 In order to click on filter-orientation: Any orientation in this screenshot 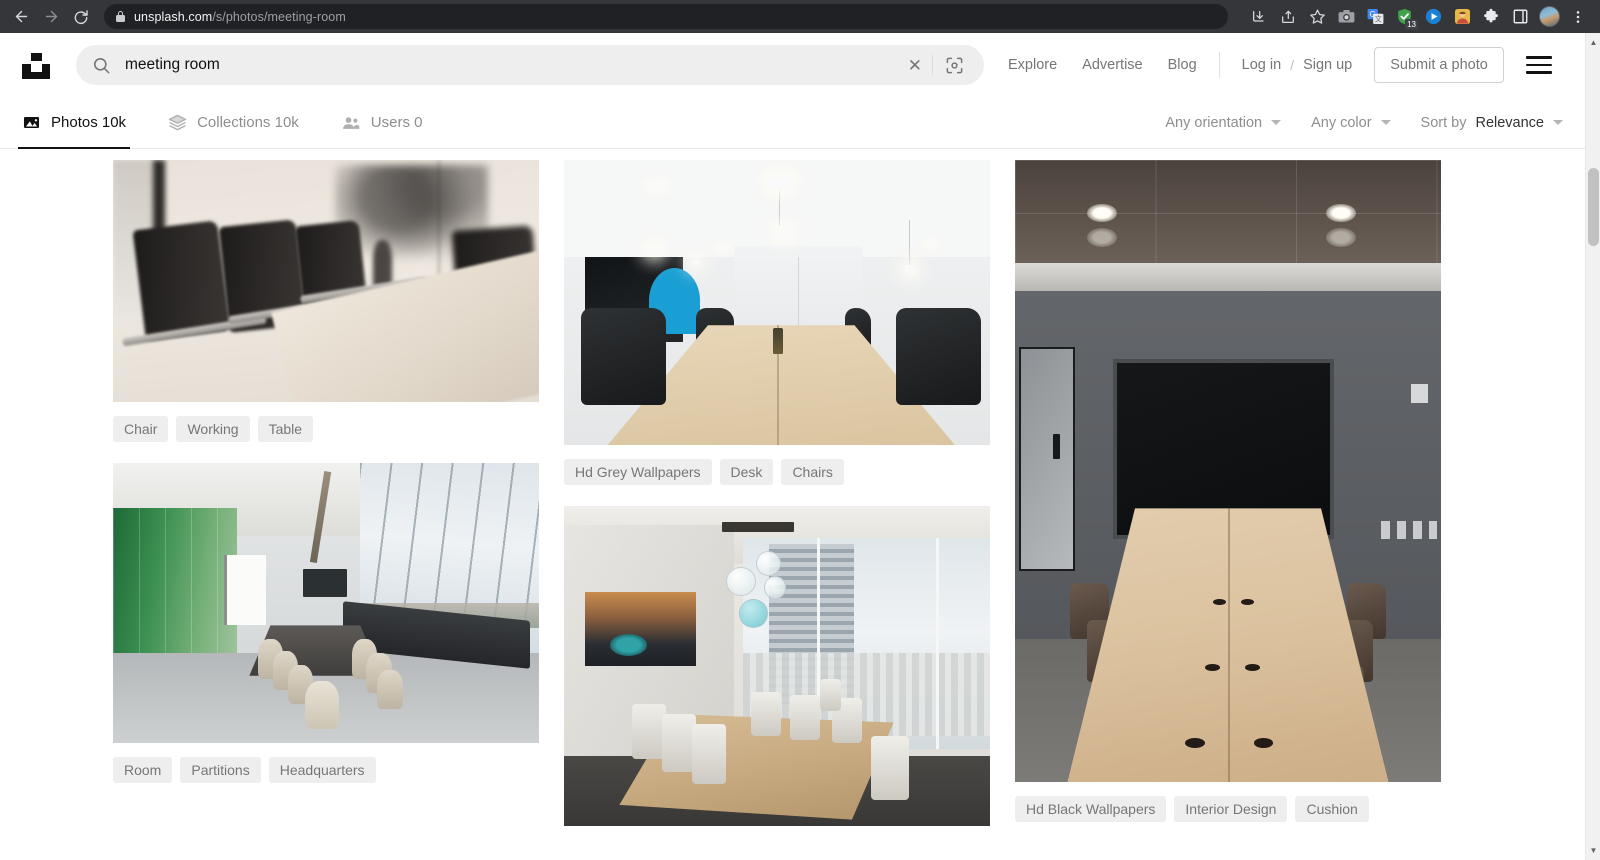, I will do `click(1223, 122)`.